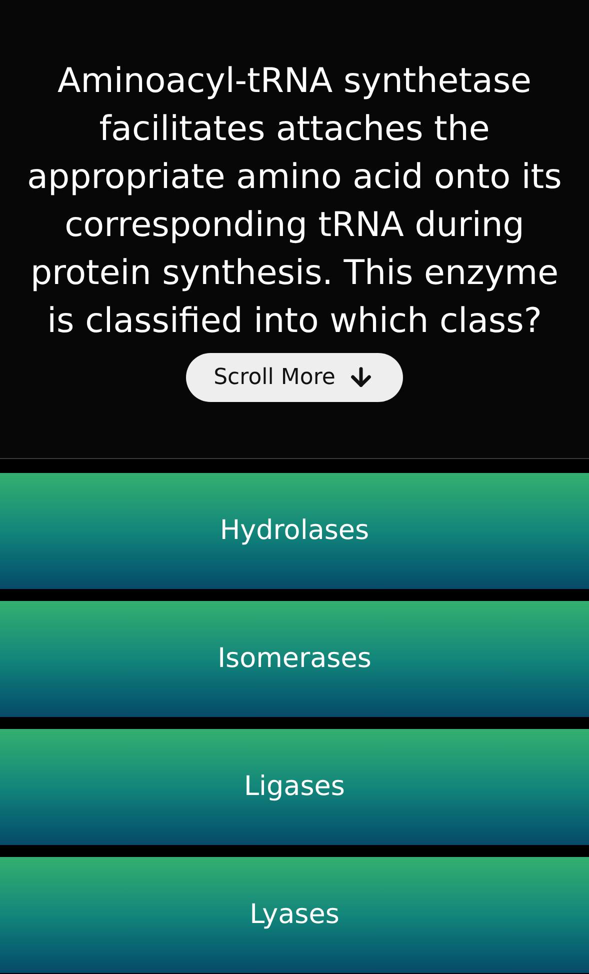 Image resolution: width=589 pixels, height=974 pixels. I want to click on answer-option: Isomerases, so click(294, 659).